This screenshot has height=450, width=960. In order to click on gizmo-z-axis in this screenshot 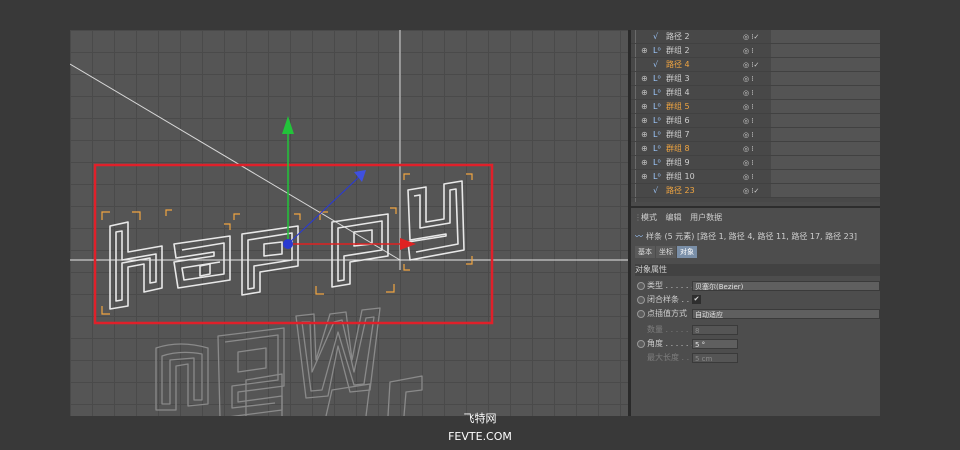, I will do `click(324, 210)`.